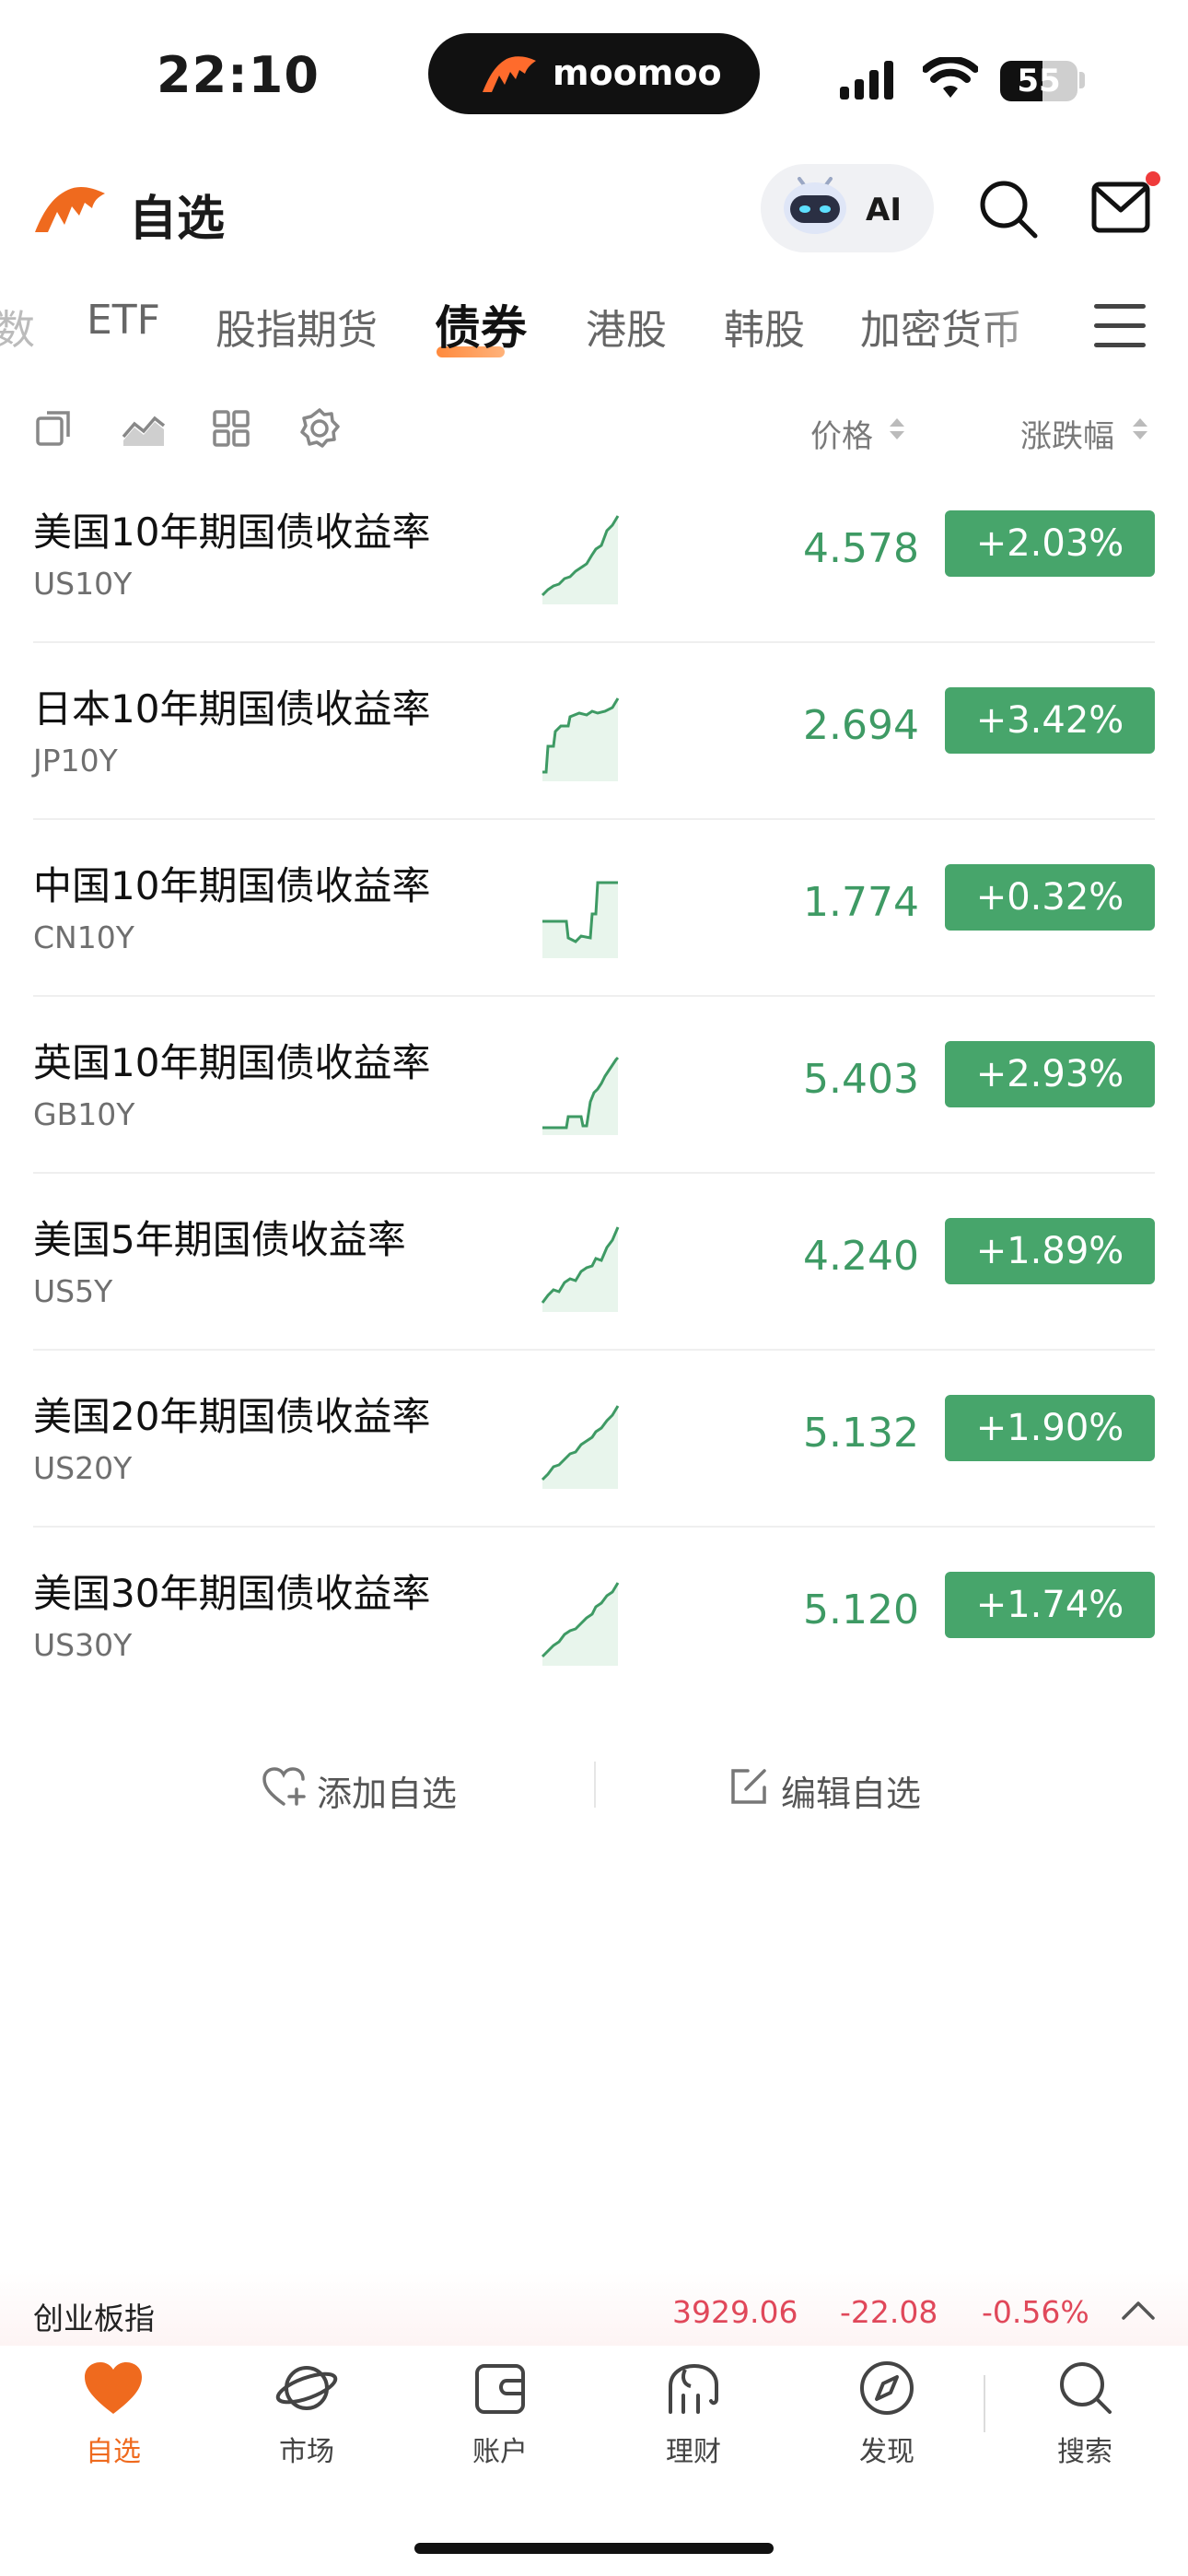  What do you see at coordinates (1035, 2312) in the screenshot?
I see `ticker-percent: -0.56%` at bounding box center [1035, 2312].